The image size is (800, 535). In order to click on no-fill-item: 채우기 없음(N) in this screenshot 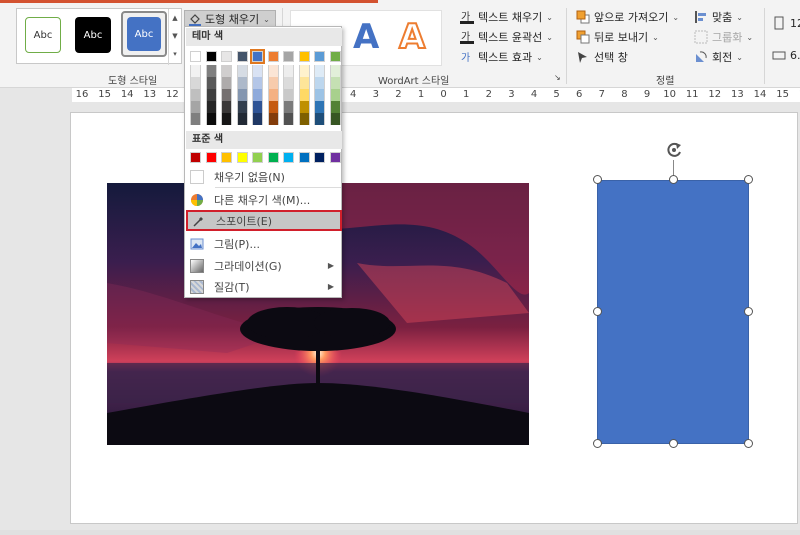, I will do `click(264, 176)`.